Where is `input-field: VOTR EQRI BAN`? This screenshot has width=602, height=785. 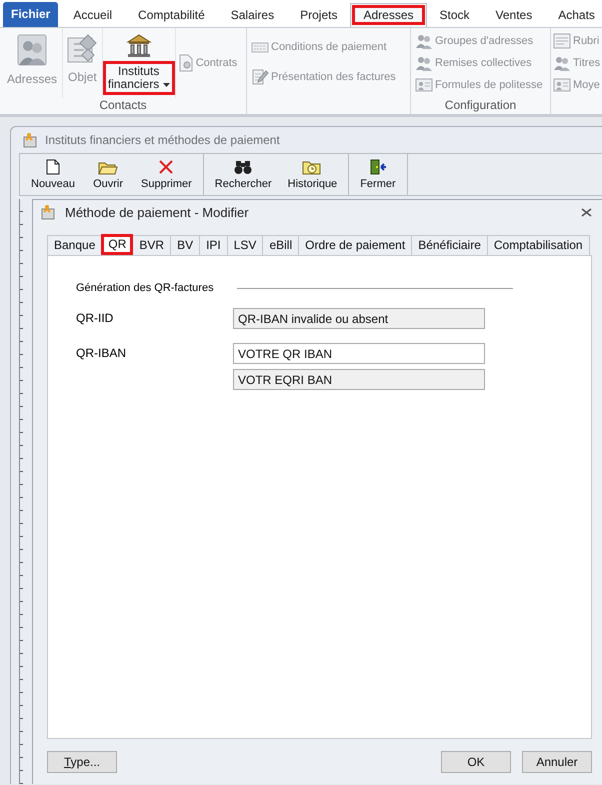 input-field: VOTR EQRI BAN is located at coordinates (359, 379).